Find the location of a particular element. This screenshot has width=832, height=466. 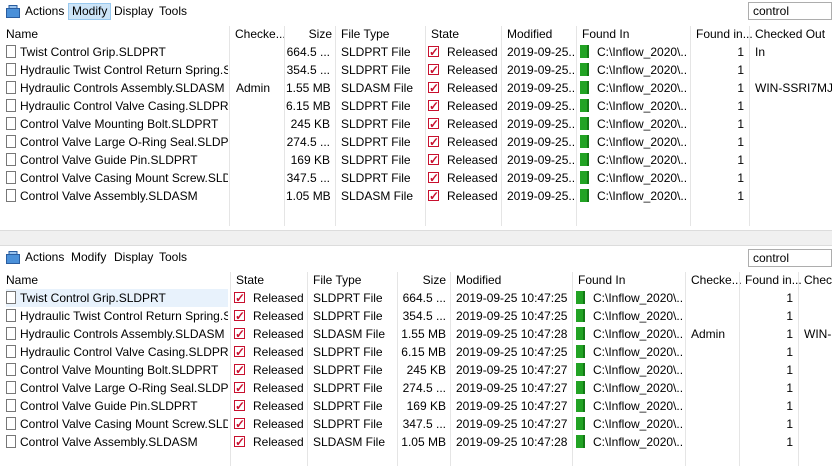

file-name: Hydraulic Controls Assembly.SLDASM is located at coordinates (122, 334).